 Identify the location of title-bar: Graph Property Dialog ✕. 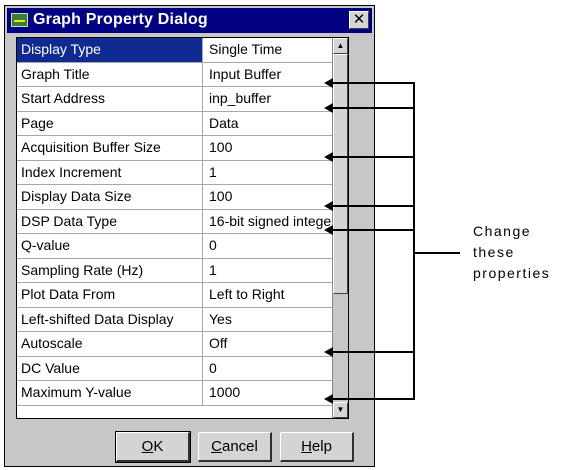
(189, 20).